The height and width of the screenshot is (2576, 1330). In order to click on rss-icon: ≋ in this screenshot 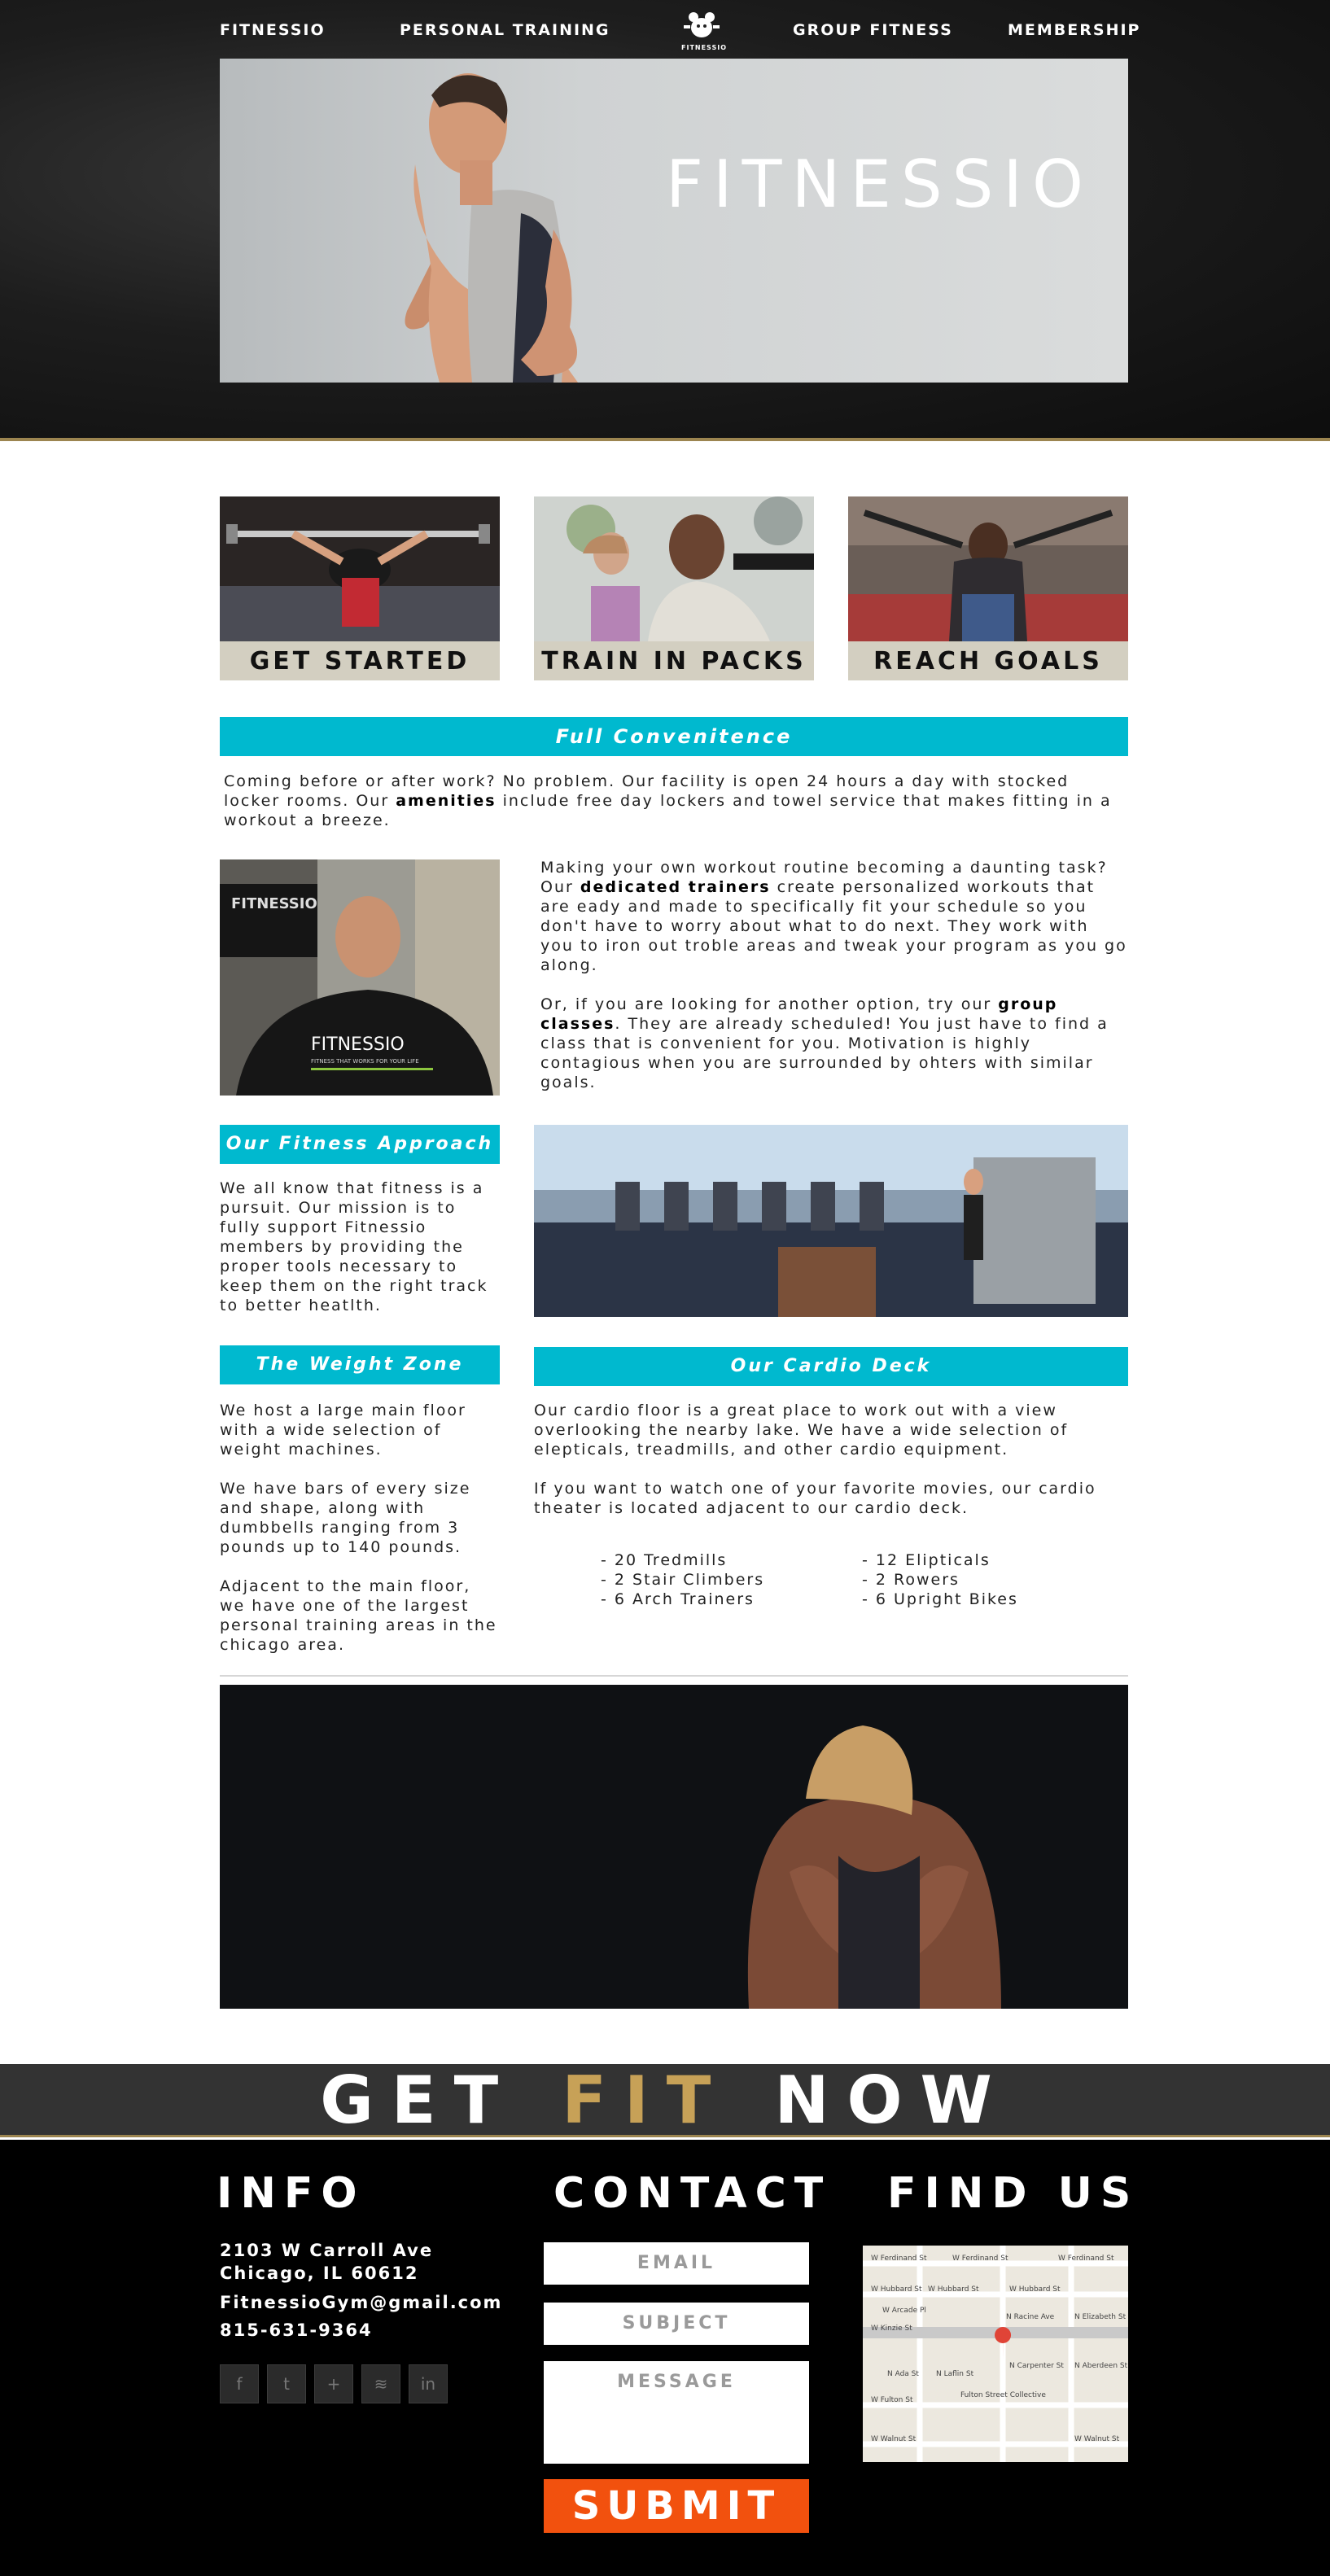, I will do `click(380, 2383)`.